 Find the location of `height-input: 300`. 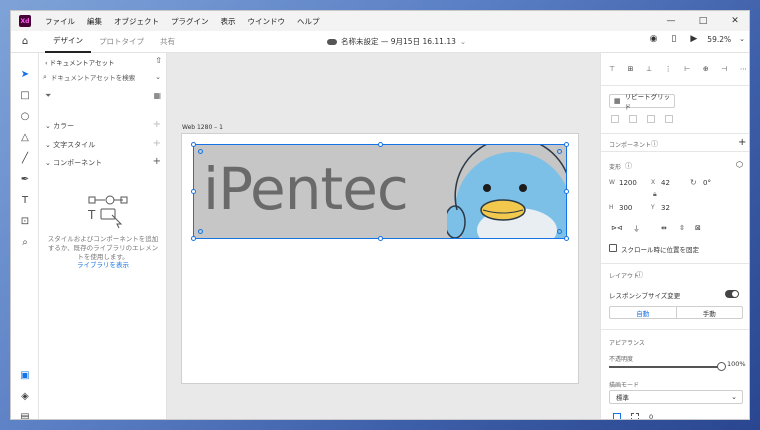

height-input: 300 is located at coordinates (625, 208).